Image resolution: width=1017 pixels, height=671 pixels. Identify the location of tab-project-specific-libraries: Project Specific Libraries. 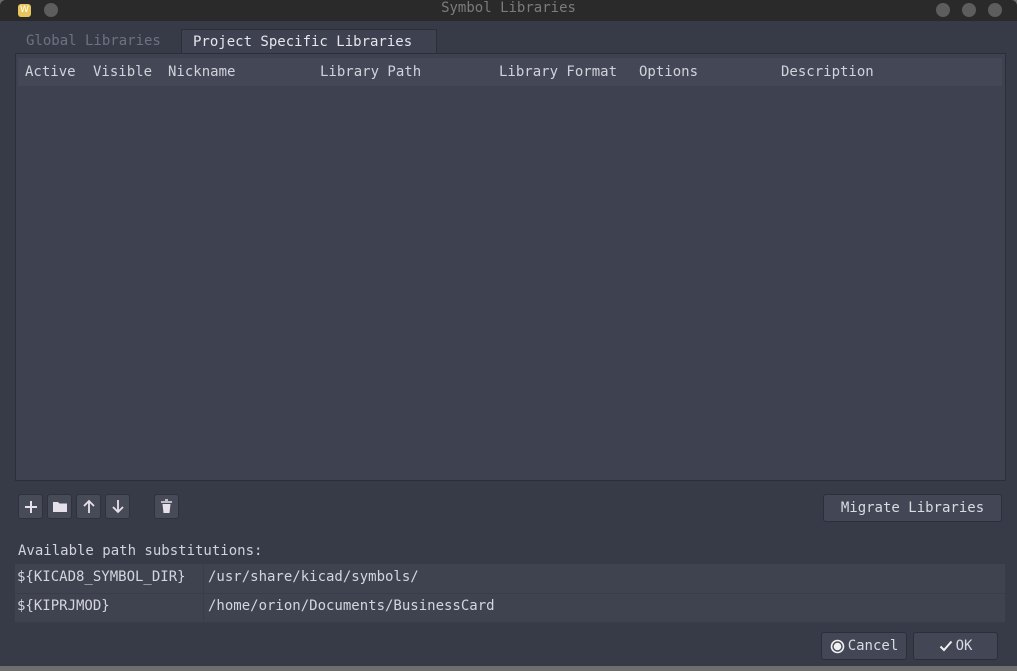
(309, 42).